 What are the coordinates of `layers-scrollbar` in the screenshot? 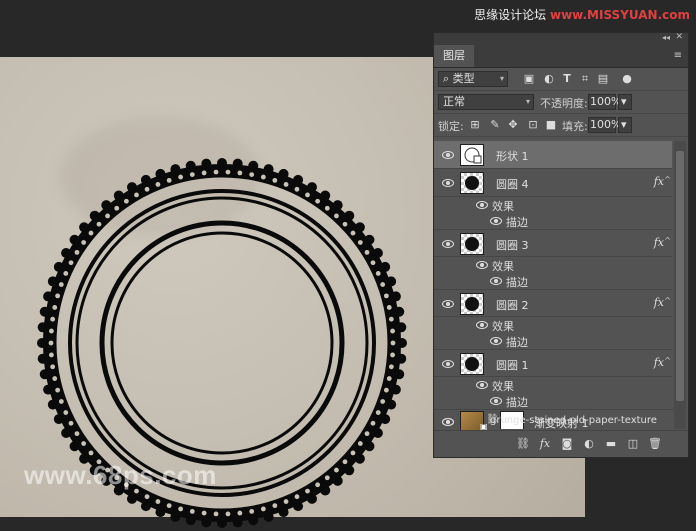 It's located at (680, 285).